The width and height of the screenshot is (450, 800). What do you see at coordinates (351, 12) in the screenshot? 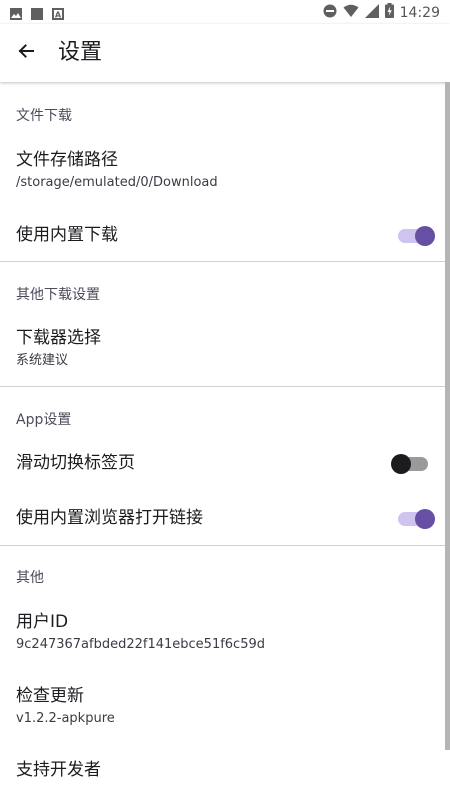
I see `wifi-icon` at bounding box center [351, 12].